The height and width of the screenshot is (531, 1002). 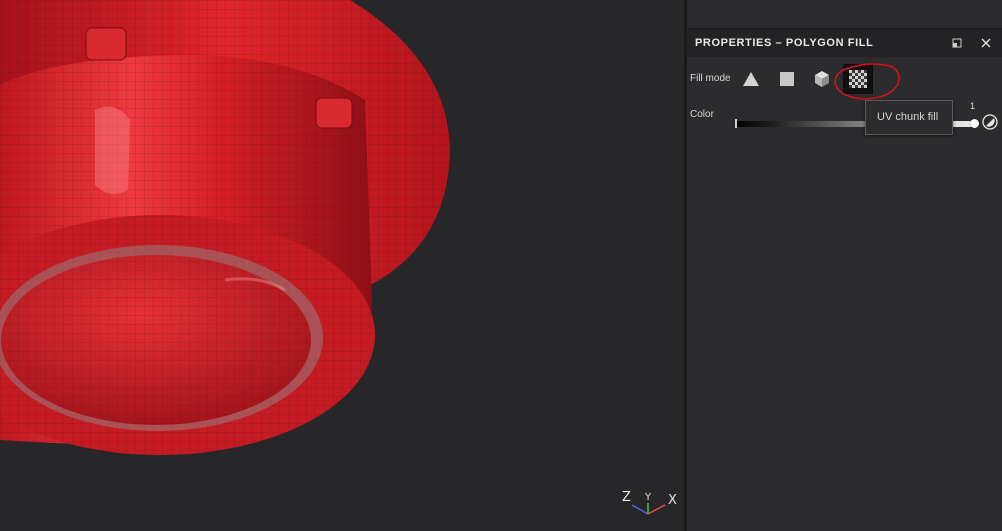 What do you see at coordinates (672, 500) in the screenshot?
I see `axis-x-label: X` at bounding box center [672, 500].